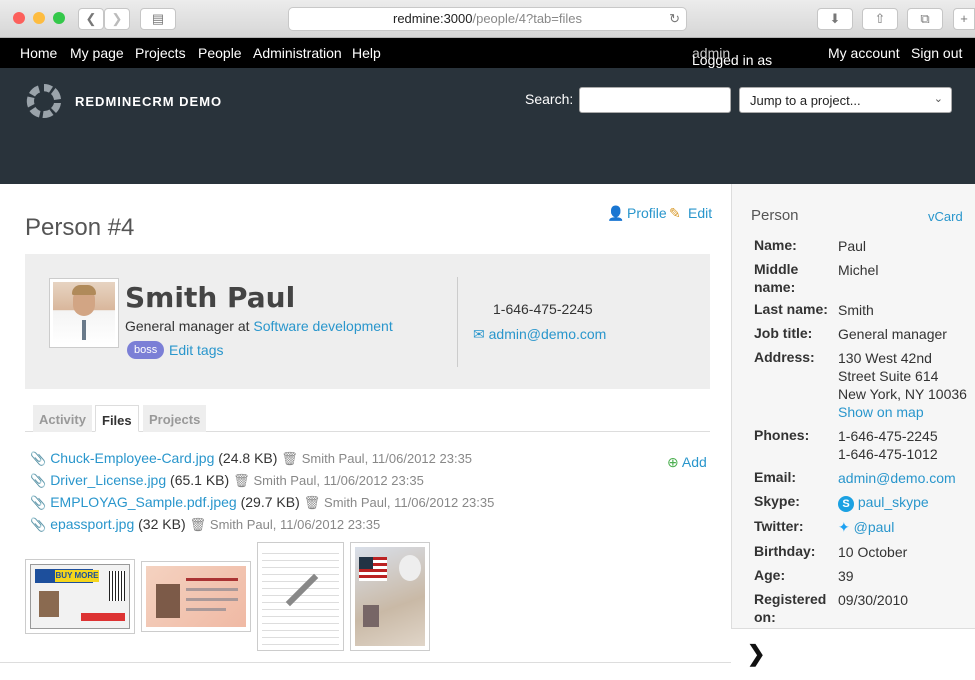  I want to click on company-link: Software development, so click(322, 326).